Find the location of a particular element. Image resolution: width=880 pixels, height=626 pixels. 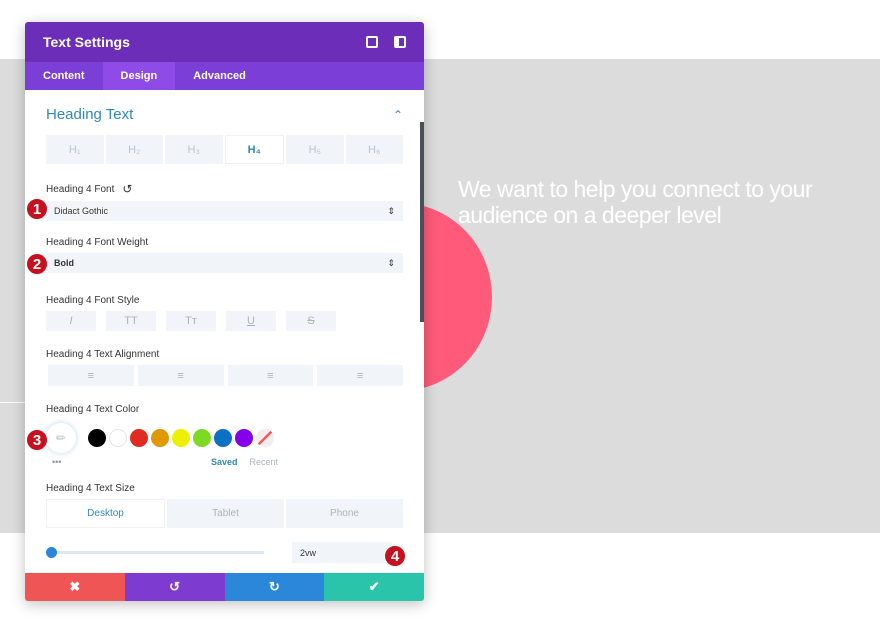

undo-button: ↺ is located at coordinates (174, 587).